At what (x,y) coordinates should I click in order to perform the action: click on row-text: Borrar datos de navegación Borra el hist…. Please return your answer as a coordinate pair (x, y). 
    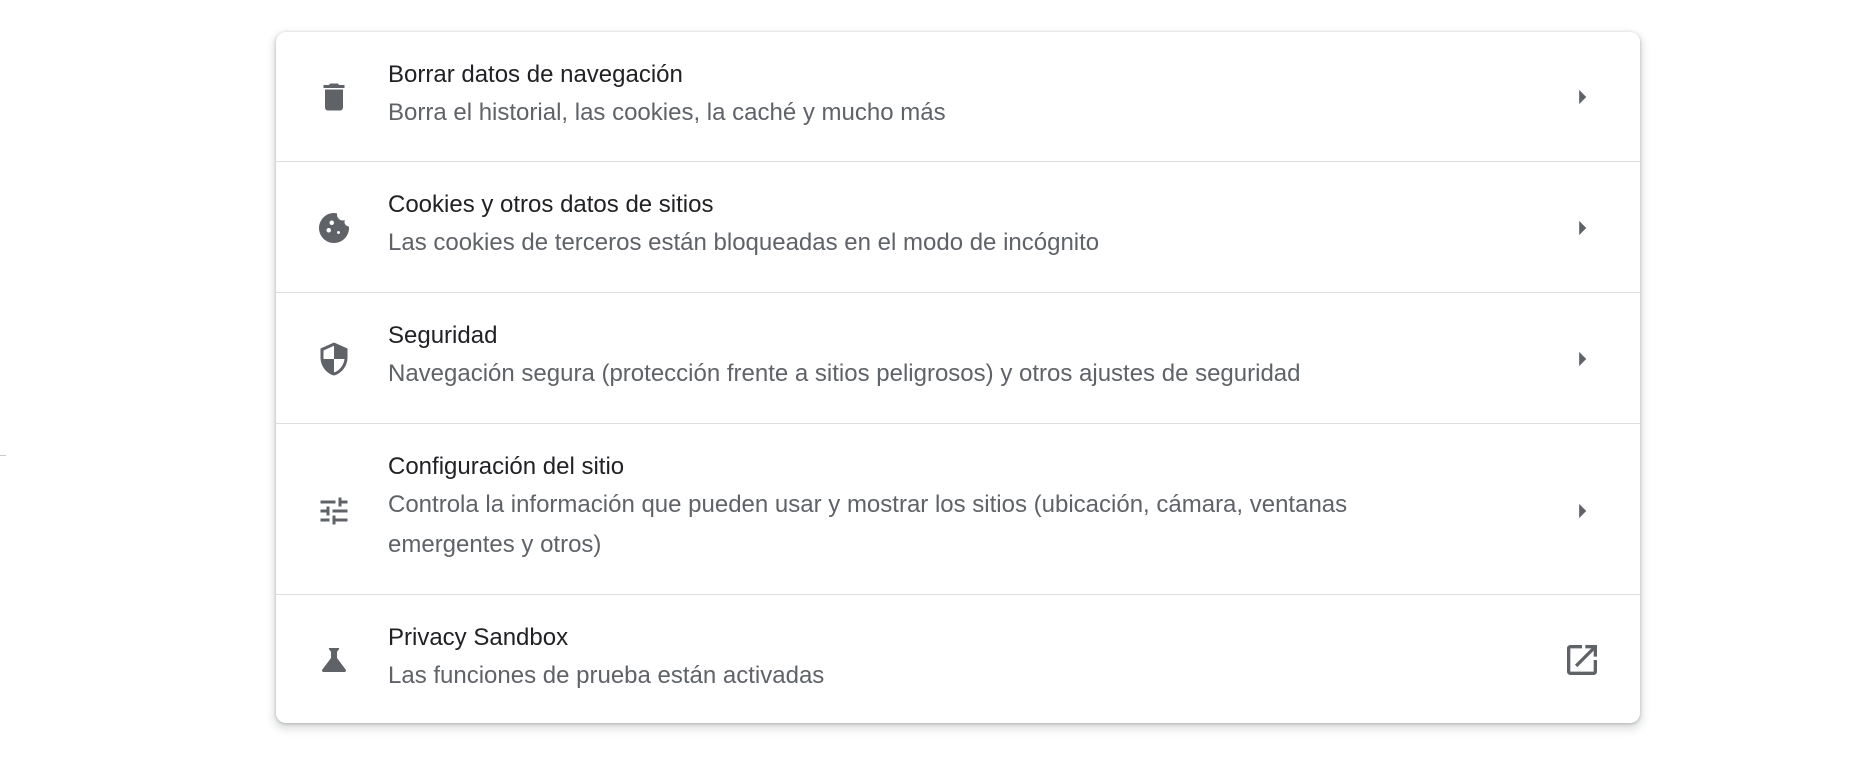
    Looking at the image, I should click on (929, 96).